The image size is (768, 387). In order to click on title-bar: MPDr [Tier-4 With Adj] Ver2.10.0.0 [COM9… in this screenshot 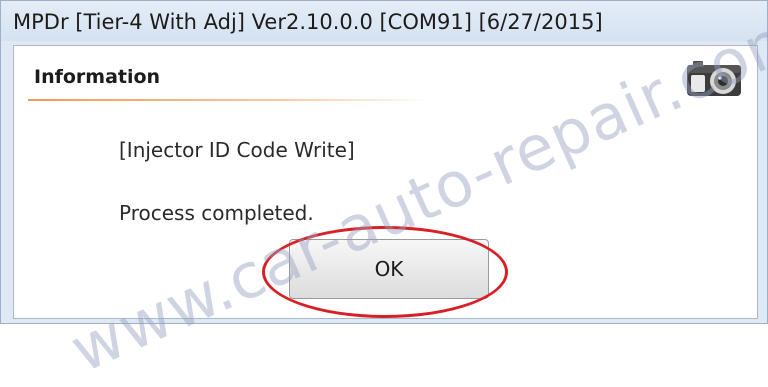, I will do `click(384, 21)`.